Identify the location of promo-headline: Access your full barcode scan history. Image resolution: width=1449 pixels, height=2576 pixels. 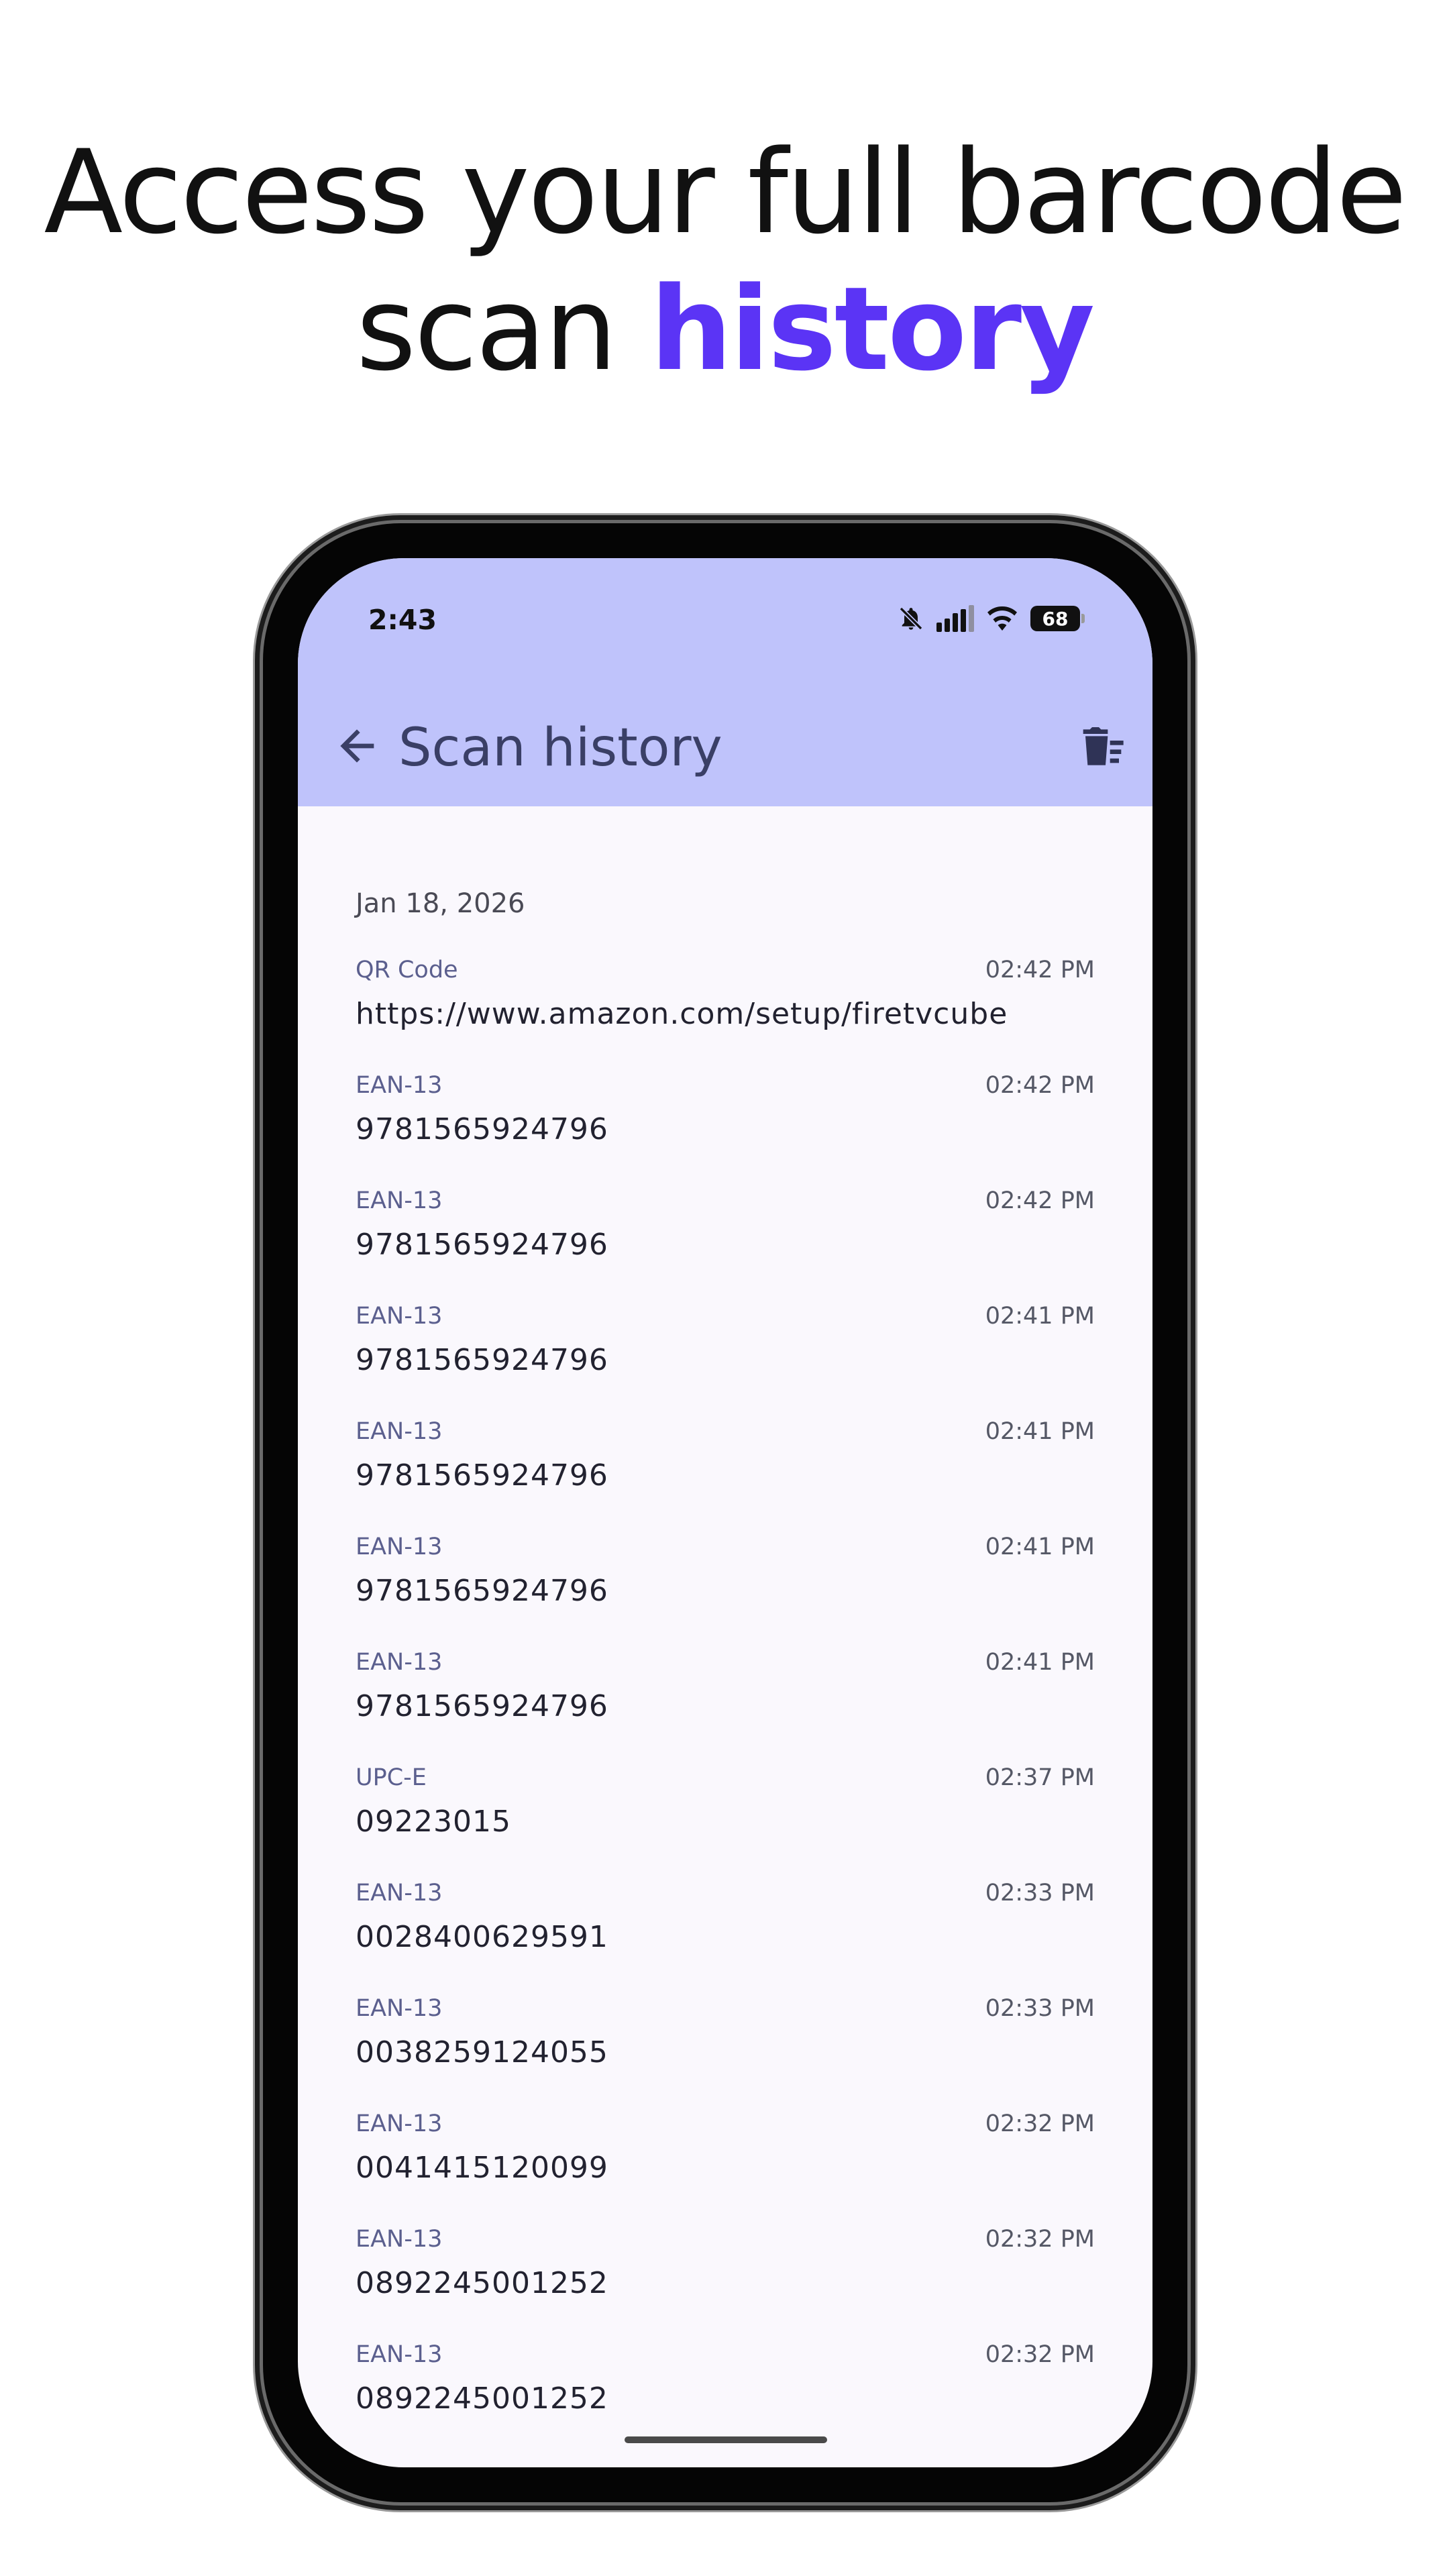
(724, 261).